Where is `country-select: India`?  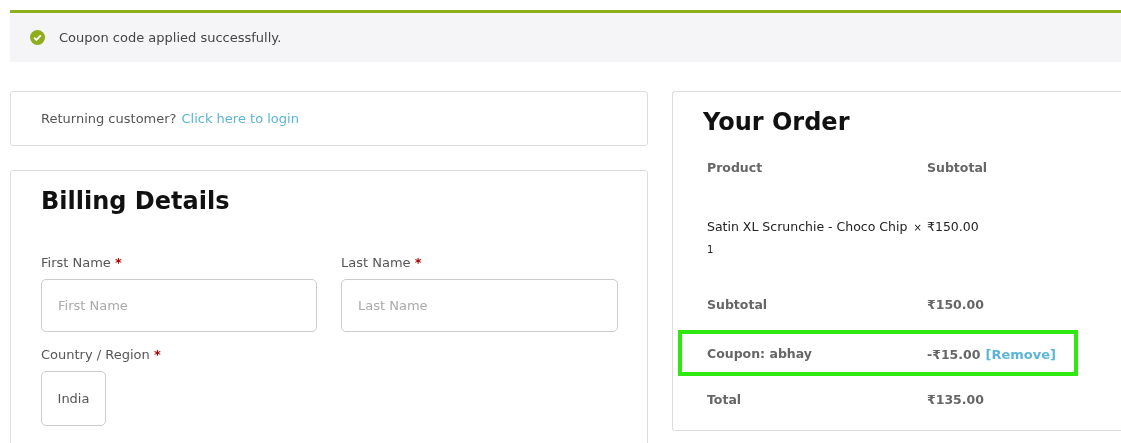 country-select: India is located at coordinates (73, 398).